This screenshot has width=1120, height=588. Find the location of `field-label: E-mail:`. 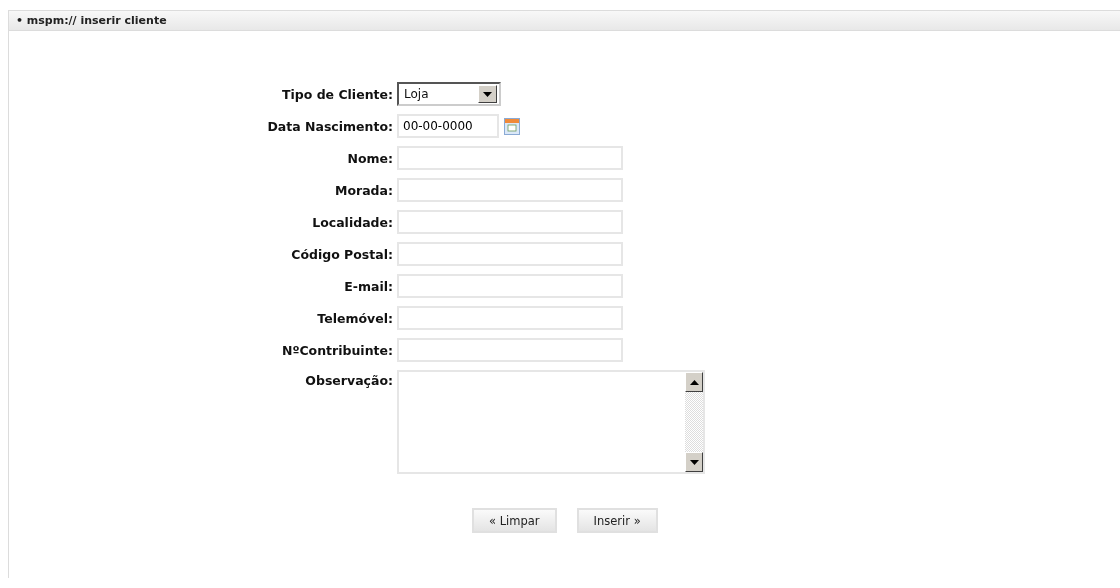

field-label: E-mail: is located at coordinates (368, 286).